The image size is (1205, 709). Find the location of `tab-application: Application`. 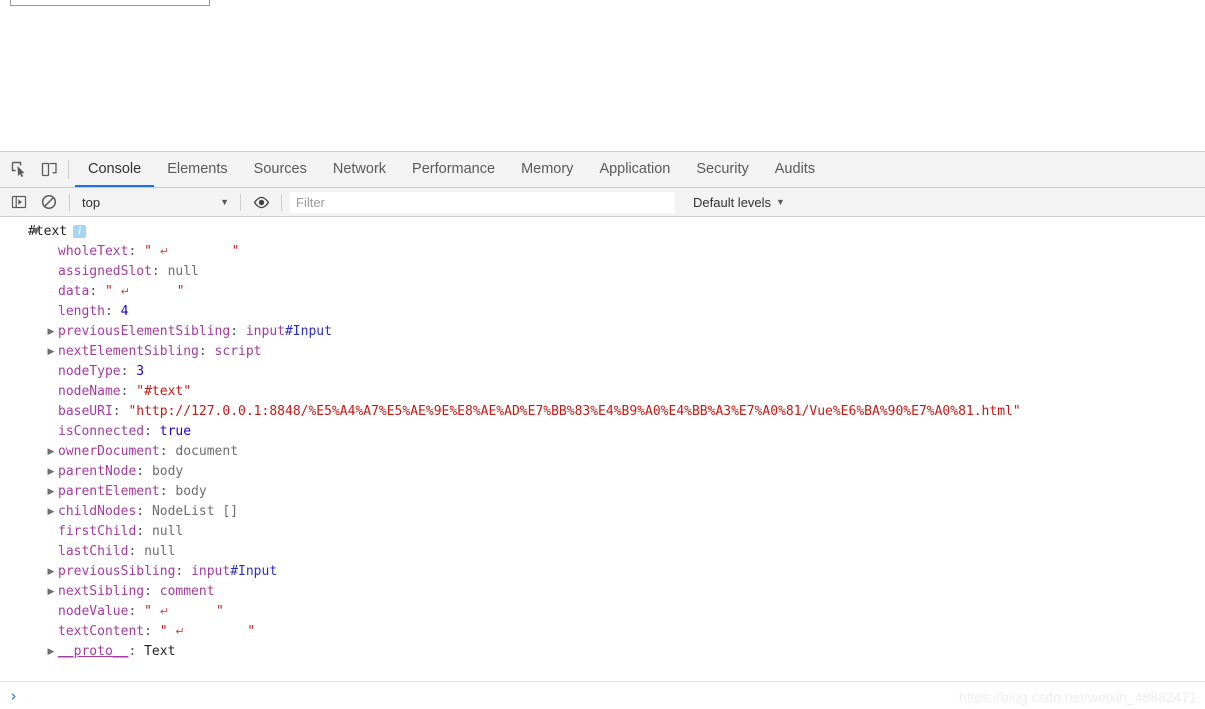

tab-application: Application is located at coordinates (634, 169).